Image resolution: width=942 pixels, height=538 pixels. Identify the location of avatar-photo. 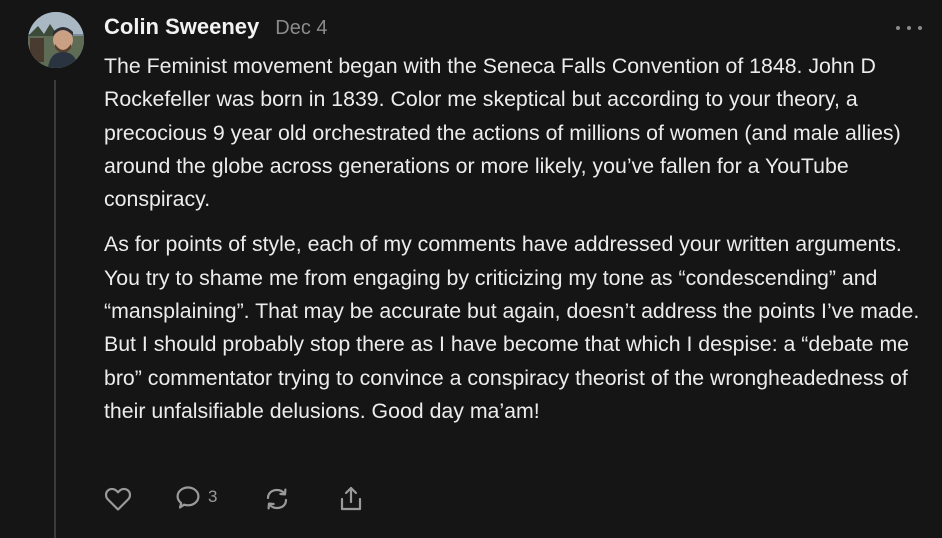
(56, 40).